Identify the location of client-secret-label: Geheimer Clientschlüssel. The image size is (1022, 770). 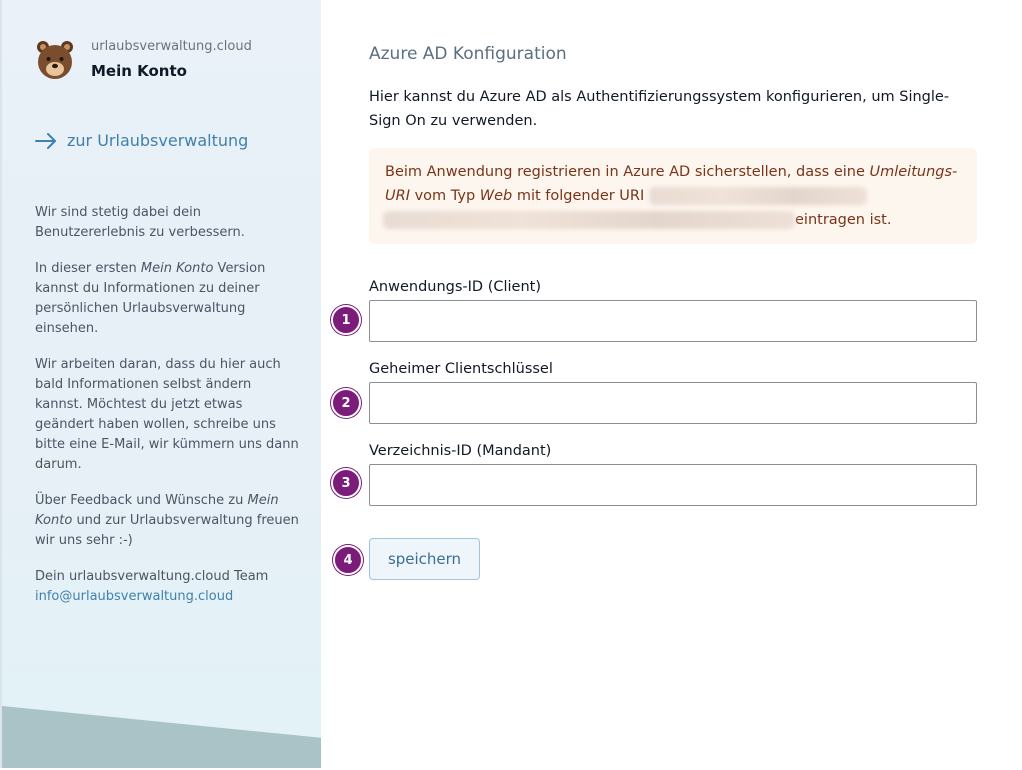
(461, 369).